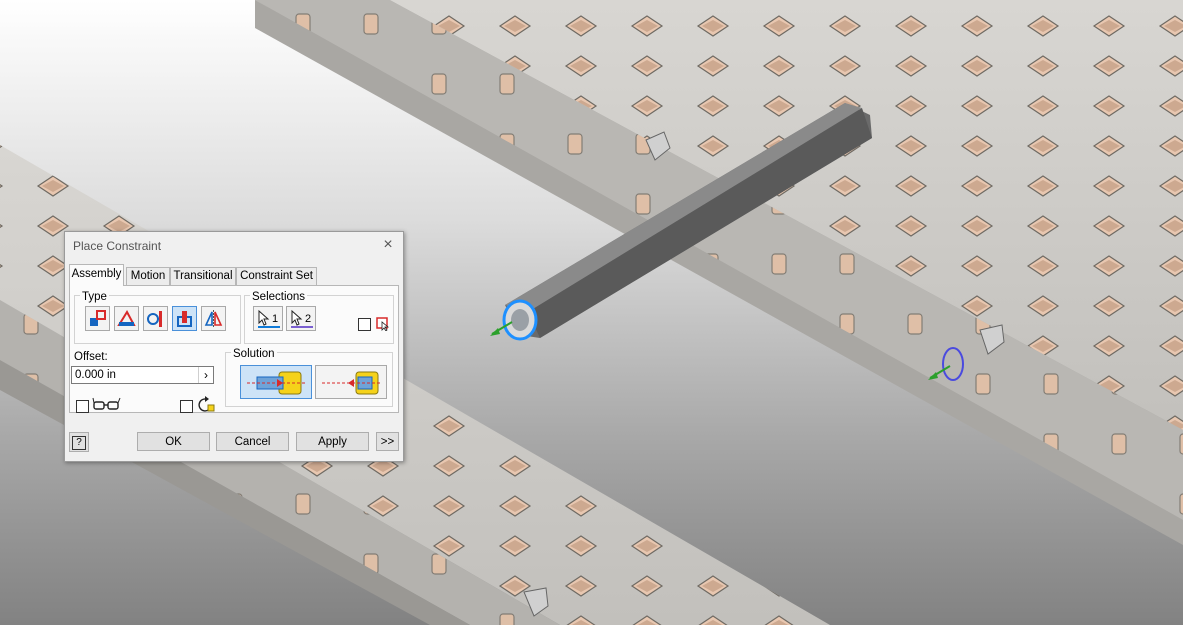 The height and width of the screenshot is (625, 1183). What do you see at coordinates (308, 319) in the screenshot?
I see `selection-2-label: 2` at bounding box center [308, 319].